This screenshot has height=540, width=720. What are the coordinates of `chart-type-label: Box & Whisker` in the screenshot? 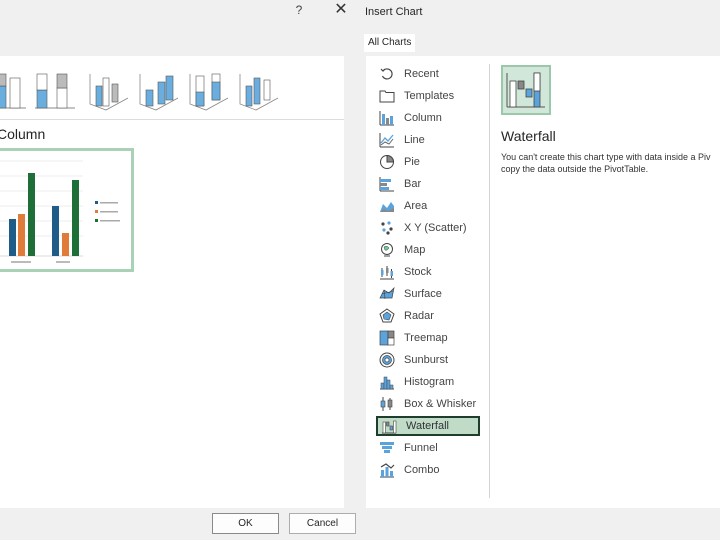 It's located at (440, 404).